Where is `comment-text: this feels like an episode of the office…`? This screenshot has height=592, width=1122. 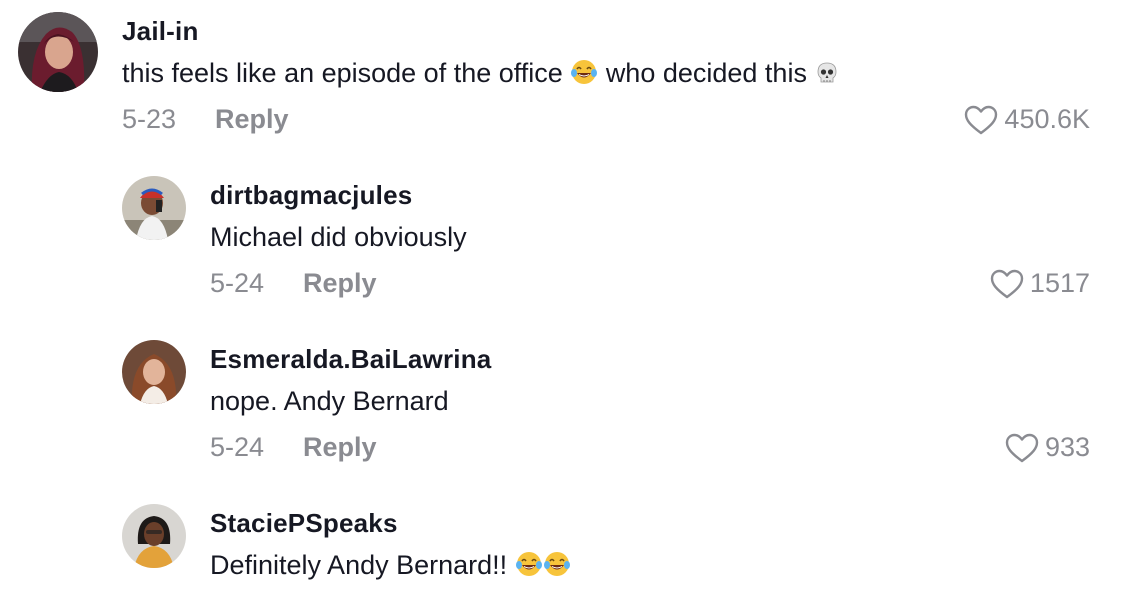 comment-text: this feels like an episode of the office… is located at coordinates (481, 73).